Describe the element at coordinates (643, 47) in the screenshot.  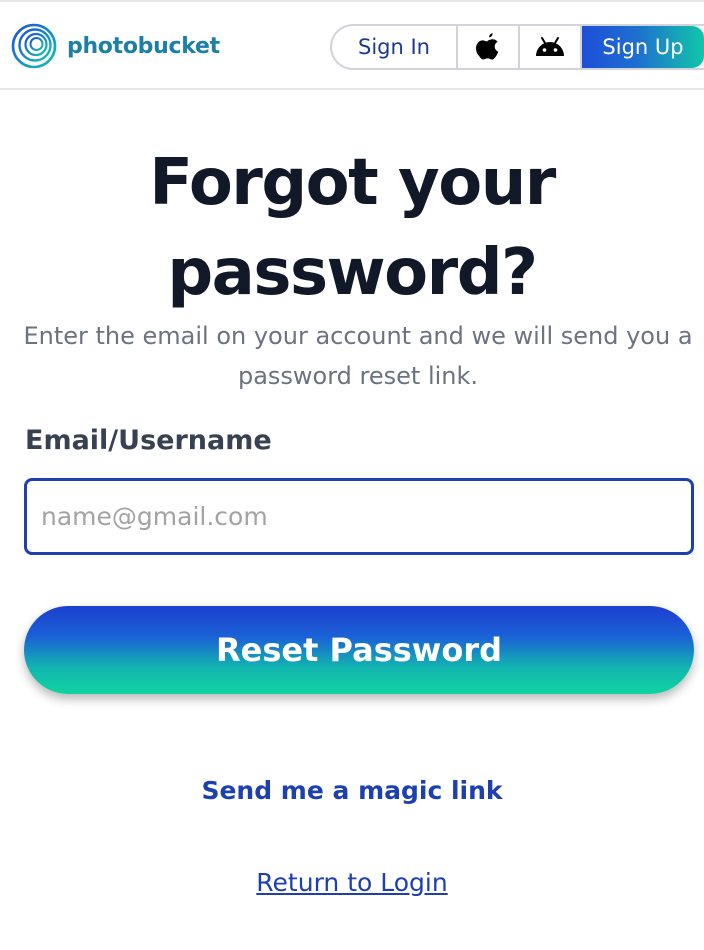
I see `sign-up-button: Sign Up` at that location.